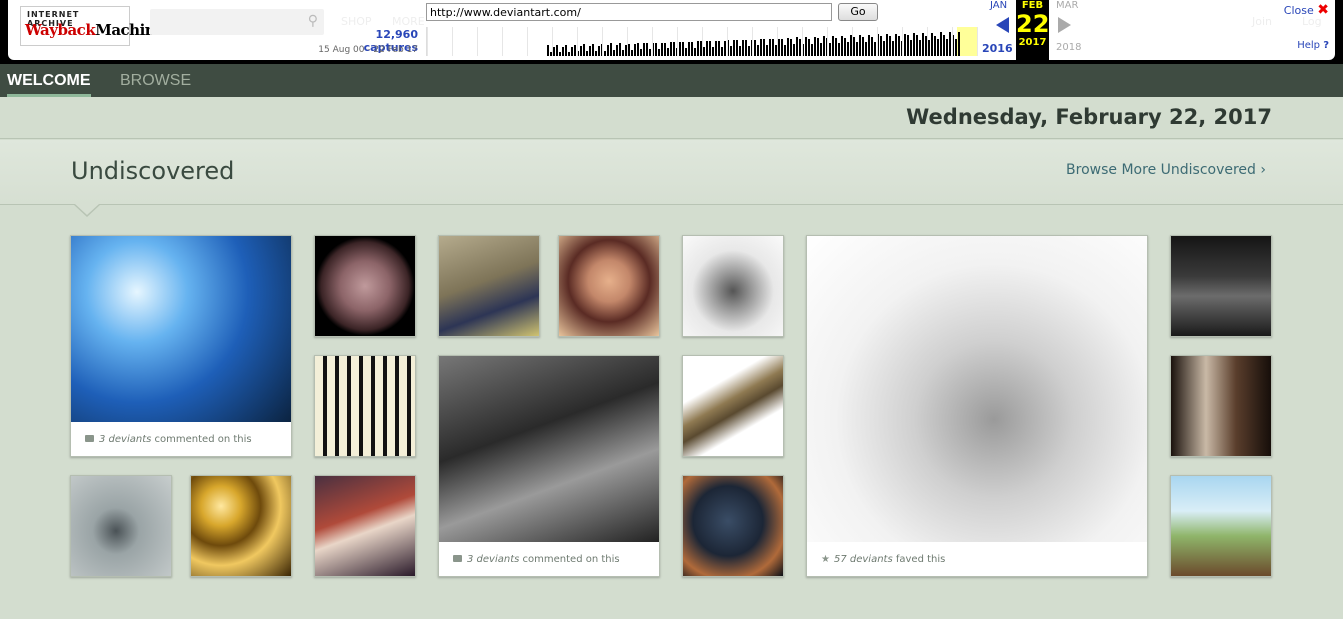 This screenshot has height=619, width=1343. Describe the element at coordinates (365, 286) in the screenshot. I see `thumbnail-rose` at that location.